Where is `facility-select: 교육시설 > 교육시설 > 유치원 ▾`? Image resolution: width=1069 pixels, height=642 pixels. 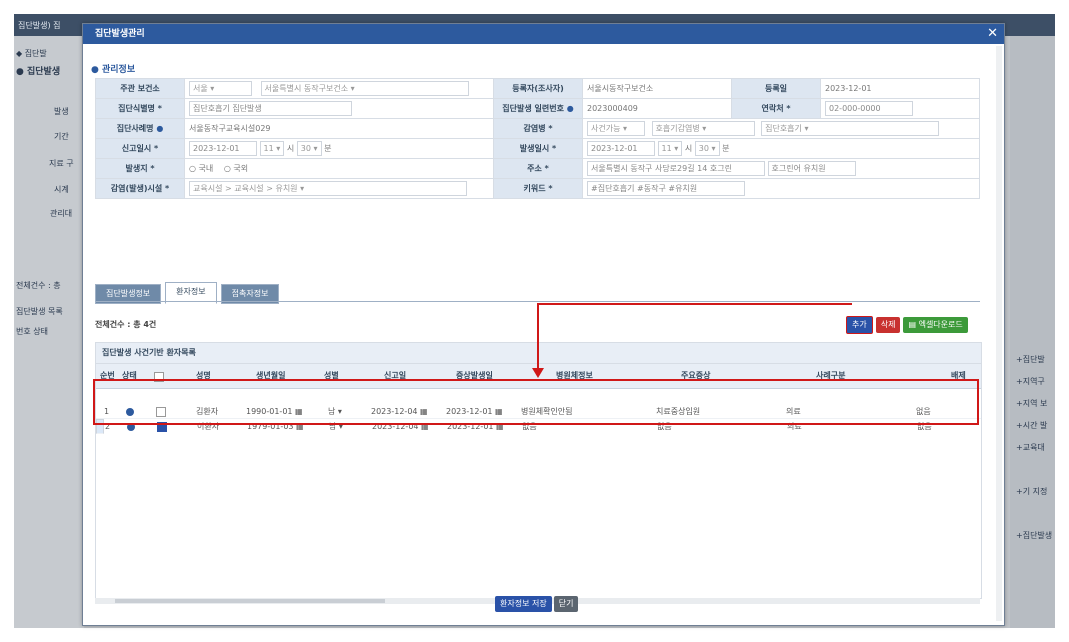
facility-select: 교육시설 > 교육시설 > 유치원 ▾ is located at coordinates (328, 188).